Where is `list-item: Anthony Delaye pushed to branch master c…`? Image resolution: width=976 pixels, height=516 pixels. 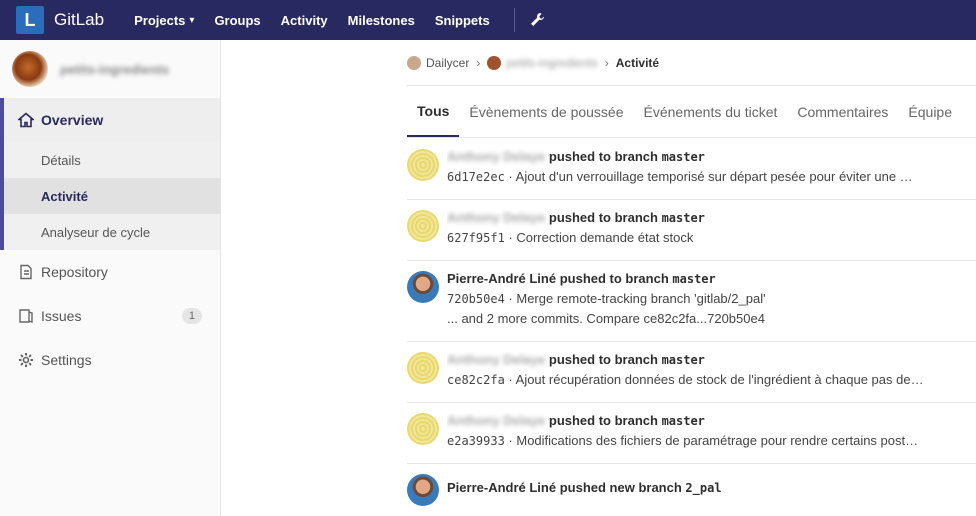 list-item: Anthony Delaye pushed to branch master c… is located at coordinates (691, 372).